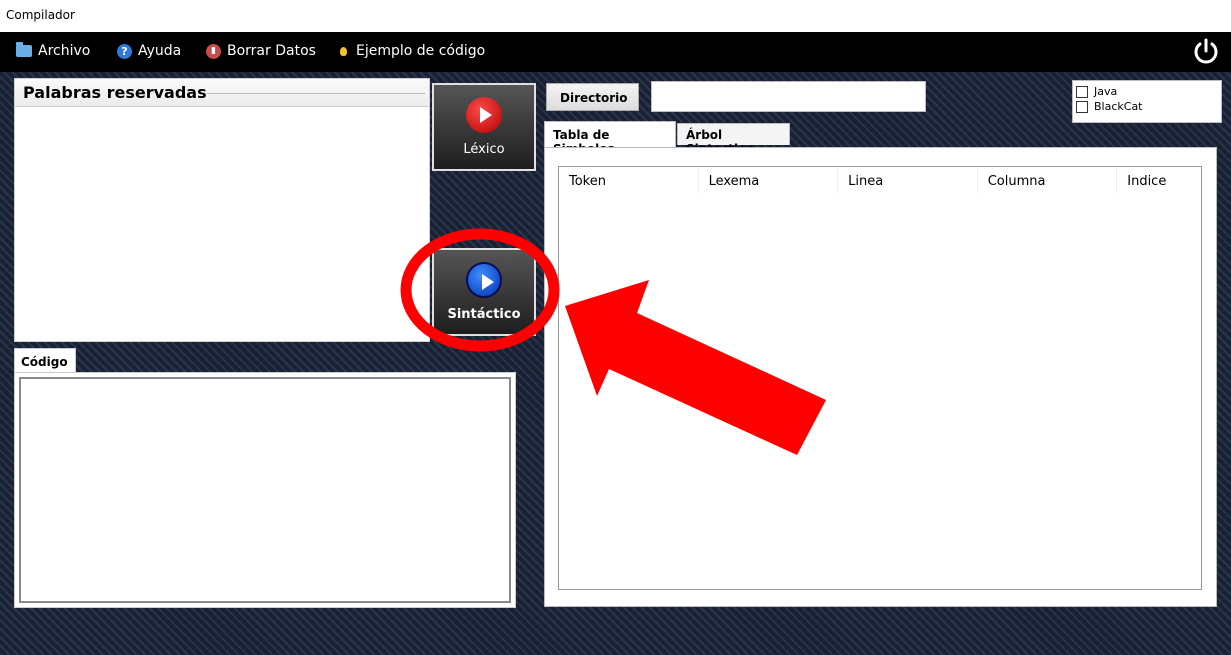 This screenshot has width=1231, height=655. What do you see at coordinates (421, 51) in the screenshot?
I see `menu-ejemplo-codigo-label: Ejemplo de código` at bounding box center [421, 51].